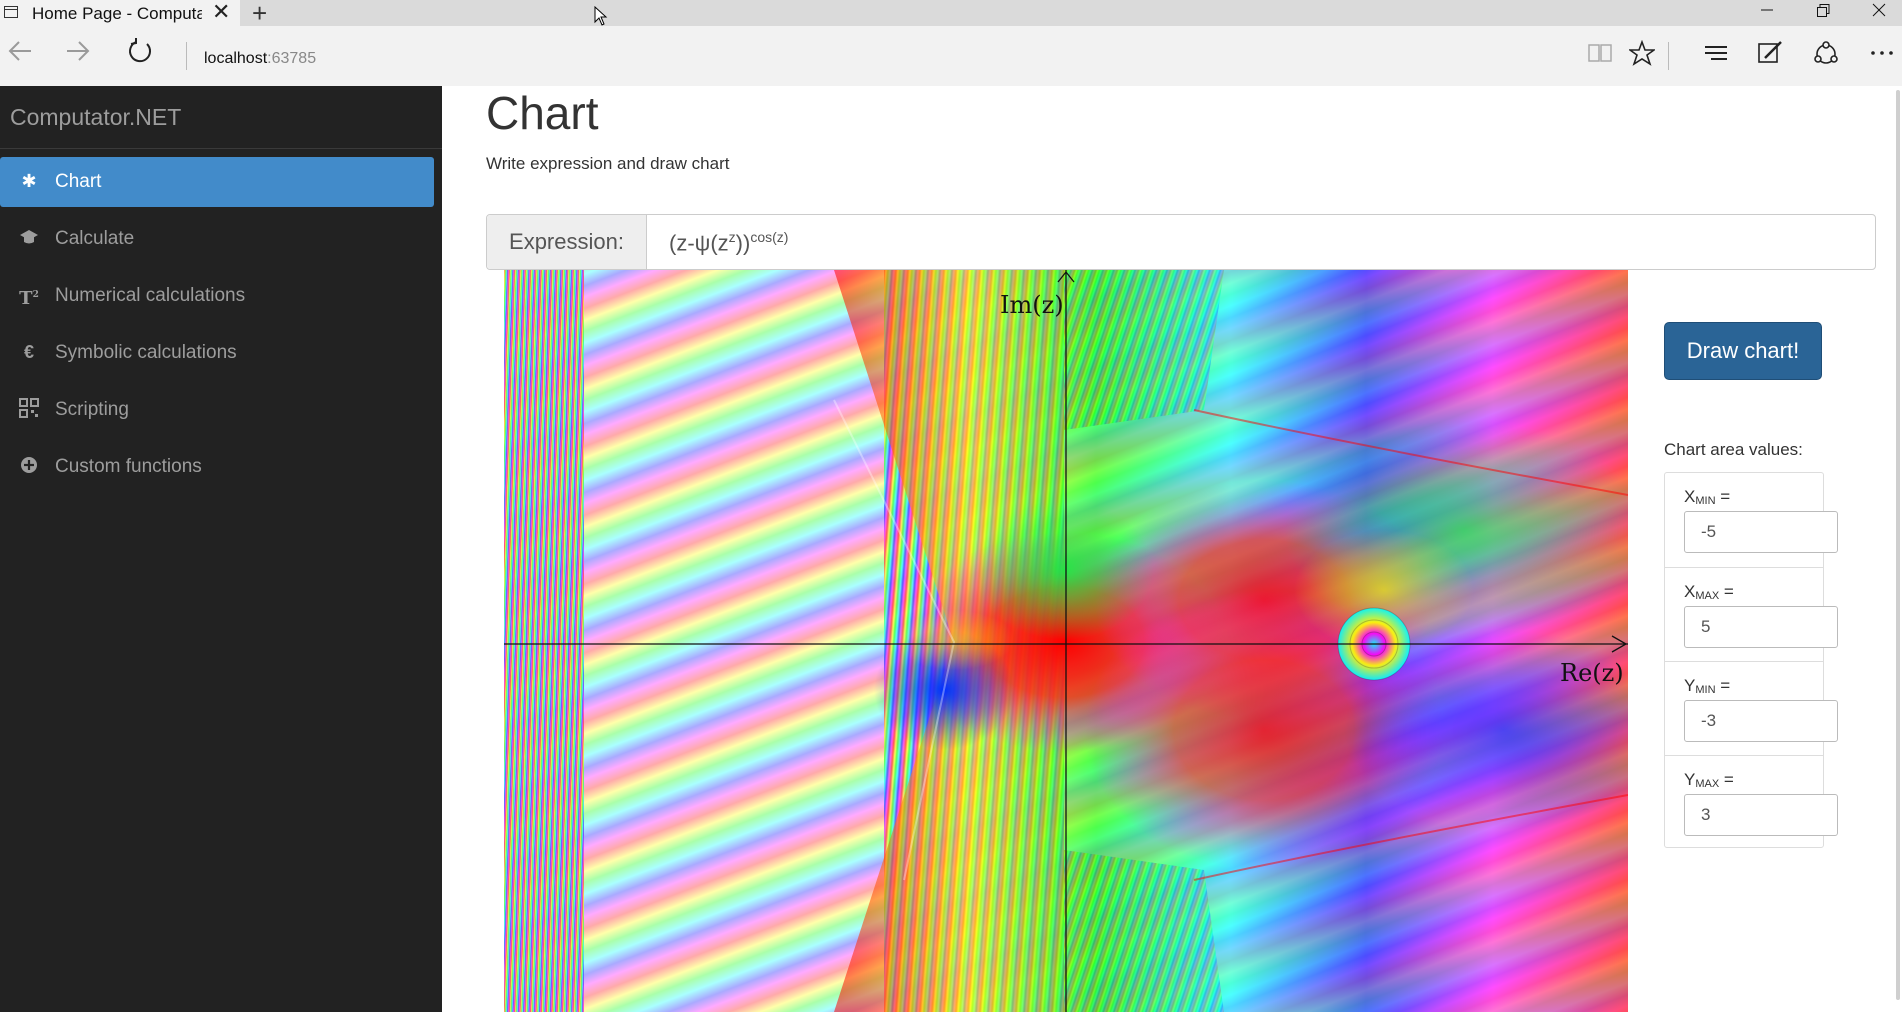 The width and height of the screenshot is (1902, 1012). I want to click on sidebar-item-symbolic: € Symbolic calculations, so click(217, 353).